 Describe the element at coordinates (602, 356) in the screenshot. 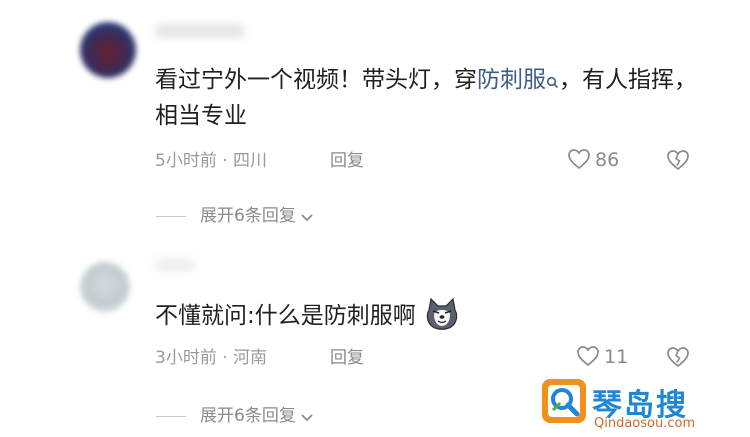

I see `like-button: 11` at that location.